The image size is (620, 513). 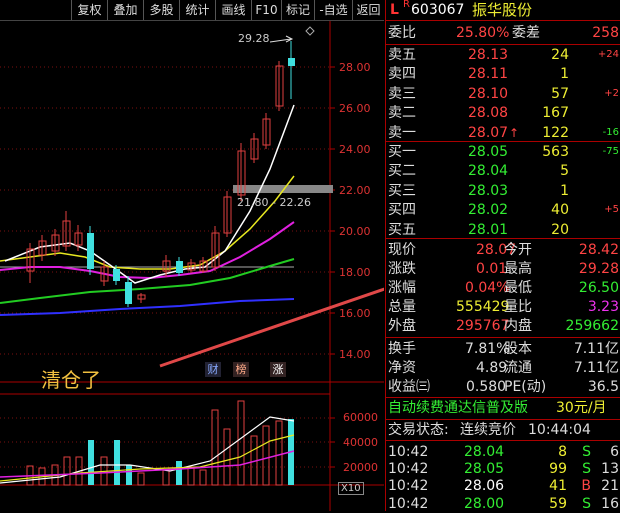 I want to click on toolbar-duogu-button: 多股, so click(x=161, y=10).